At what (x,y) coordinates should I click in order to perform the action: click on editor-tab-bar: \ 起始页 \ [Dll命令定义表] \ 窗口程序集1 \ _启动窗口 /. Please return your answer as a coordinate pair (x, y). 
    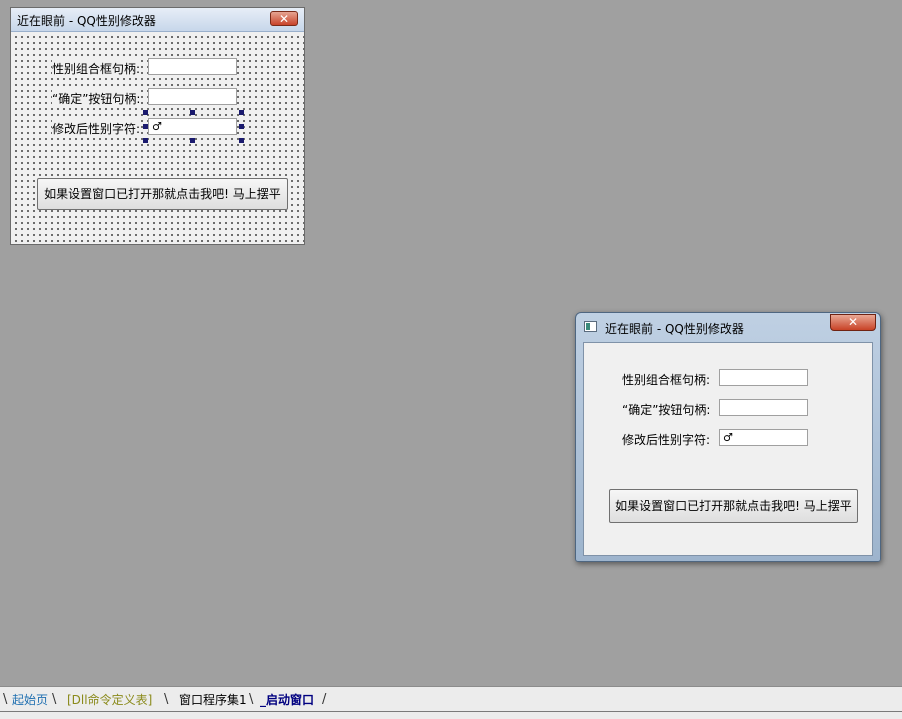
    Looking at the image, I should click on (451, 702).